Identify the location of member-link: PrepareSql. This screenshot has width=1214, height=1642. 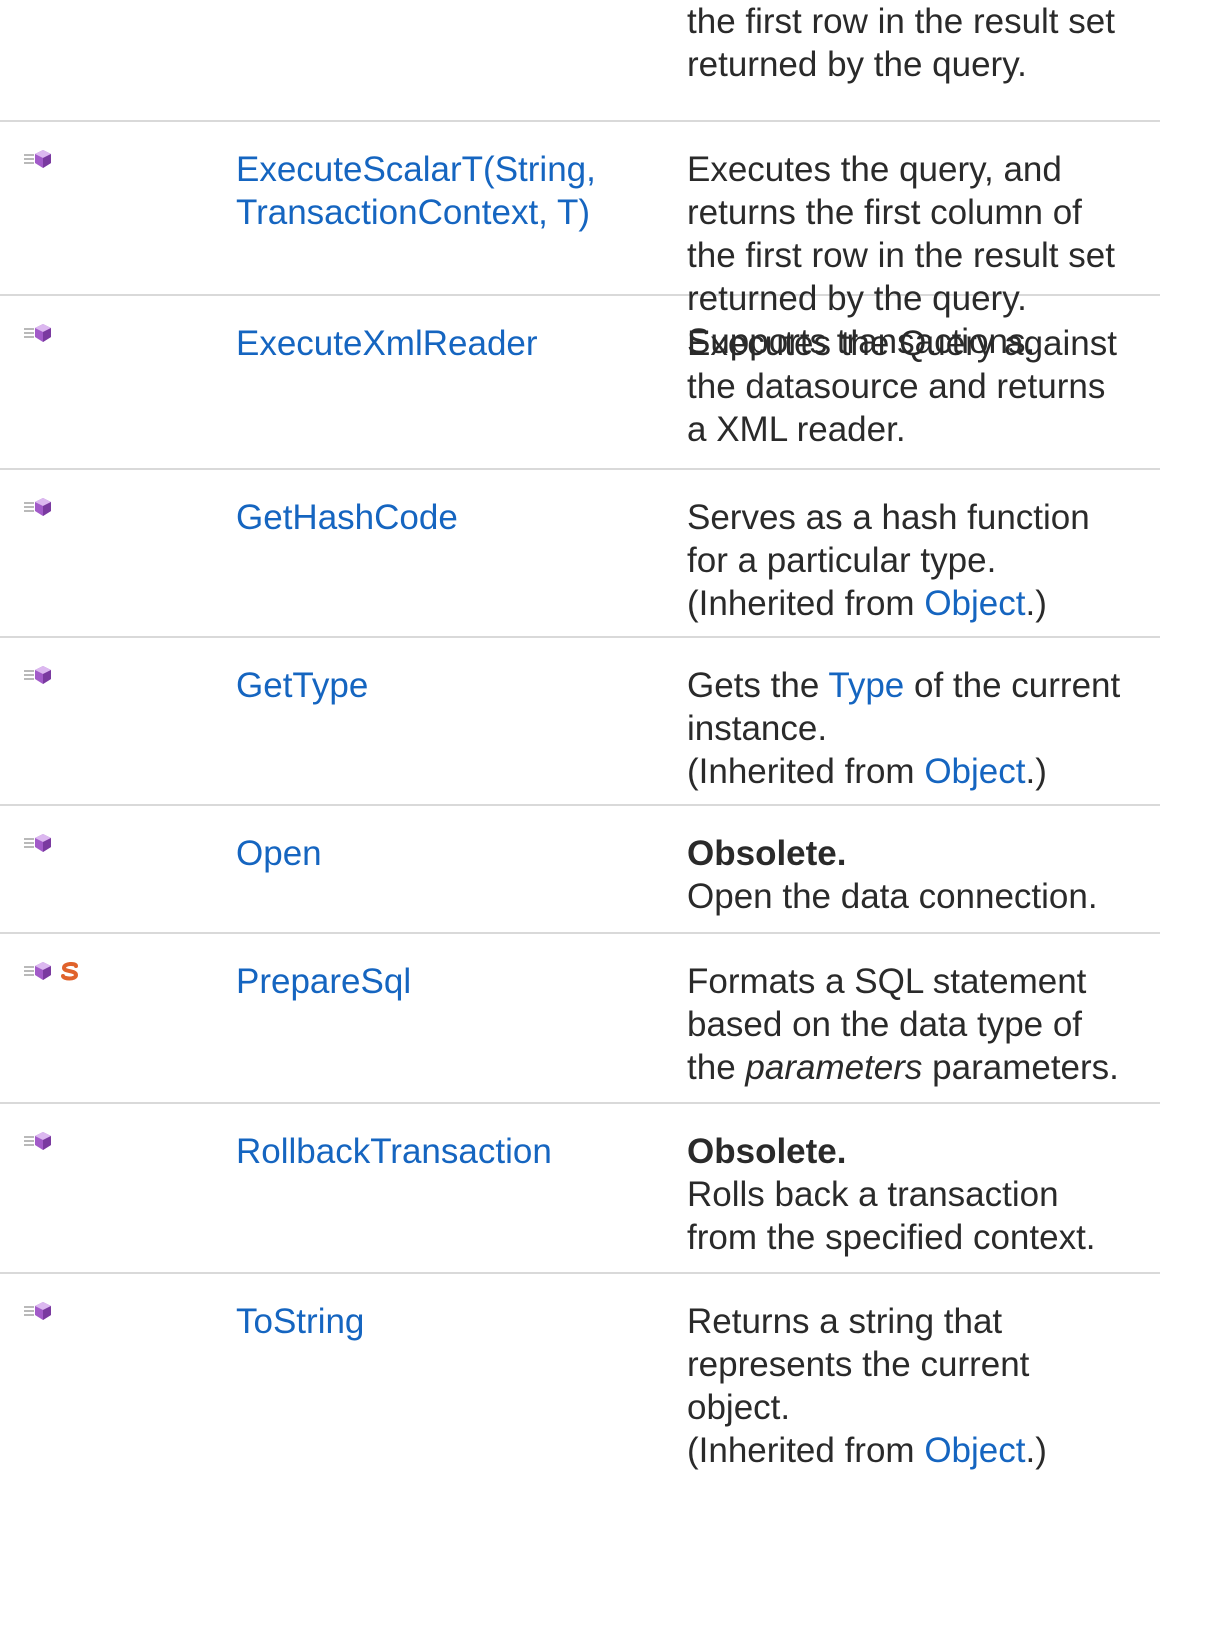
(446, 981).